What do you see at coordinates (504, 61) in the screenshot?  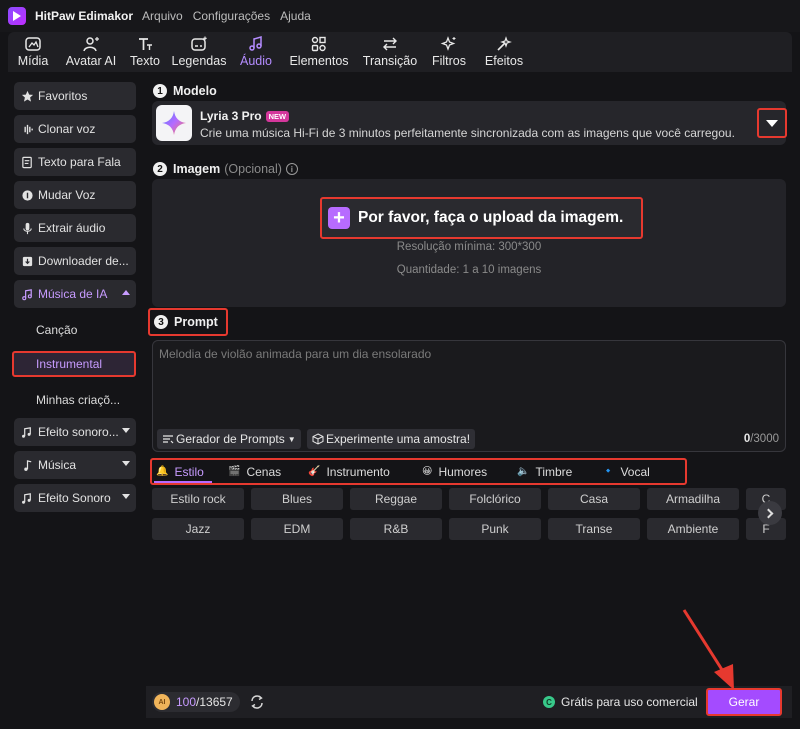 I see `toolbar-label: Efeitos` at bounding box center [504, 61].